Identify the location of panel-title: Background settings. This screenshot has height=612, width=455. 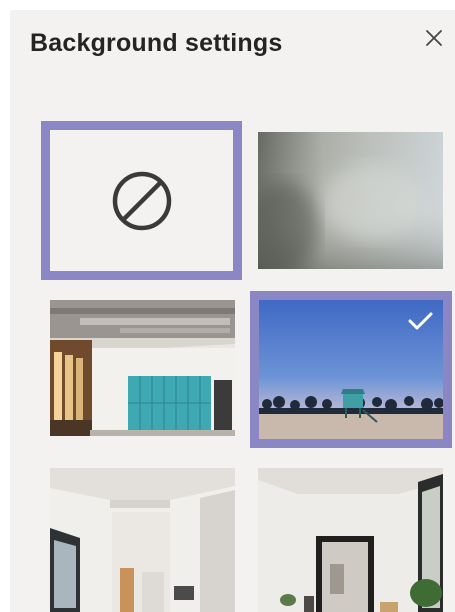
(156, 43).